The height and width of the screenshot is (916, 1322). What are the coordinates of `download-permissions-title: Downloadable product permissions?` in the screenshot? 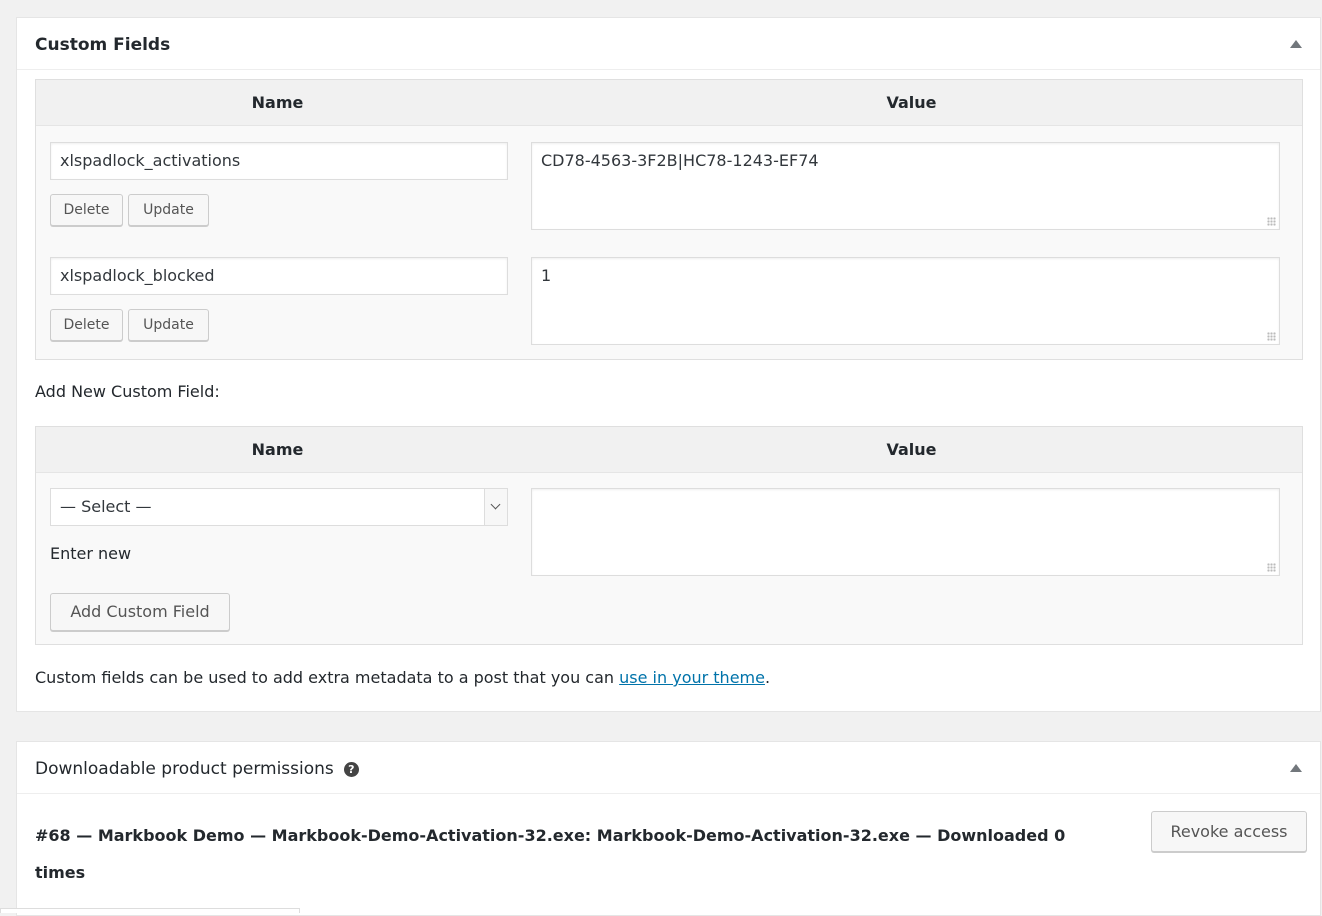 It's located at (197, 769).